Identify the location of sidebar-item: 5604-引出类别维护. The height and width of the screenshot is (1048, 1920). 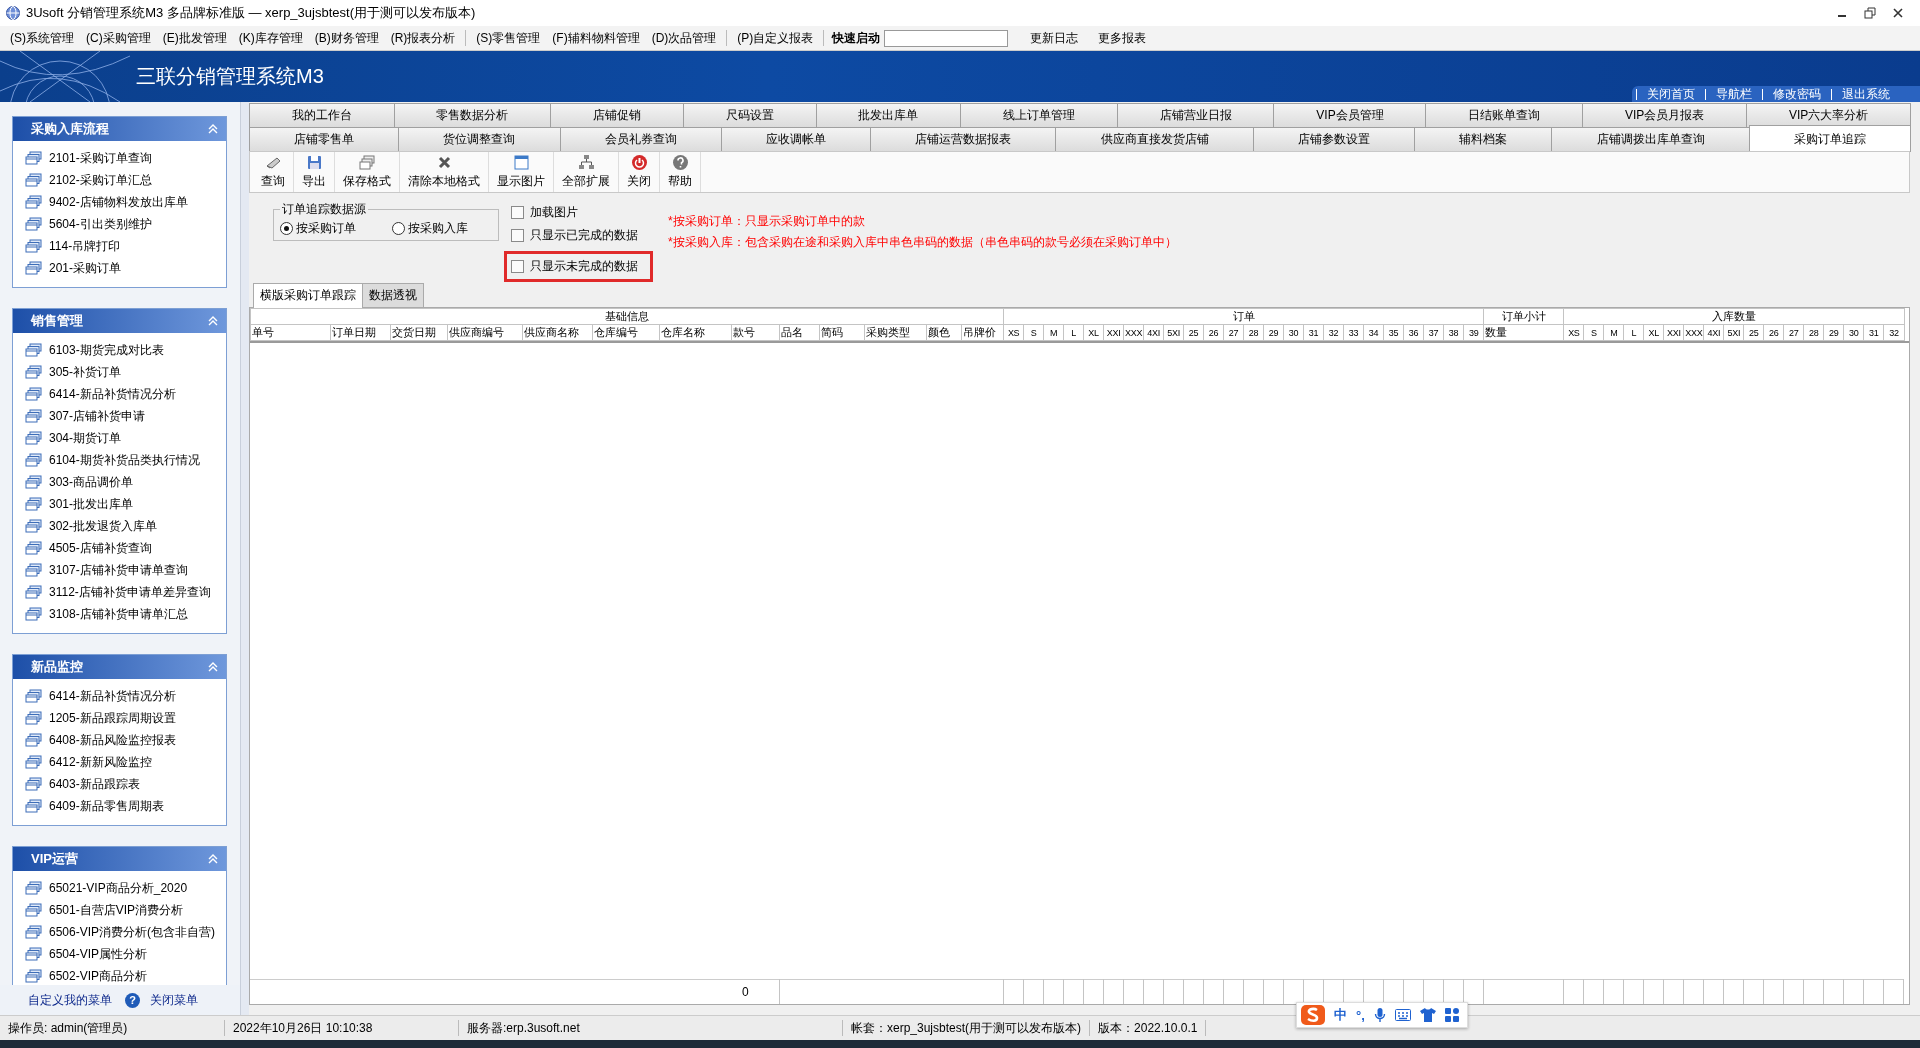
(100, 224).